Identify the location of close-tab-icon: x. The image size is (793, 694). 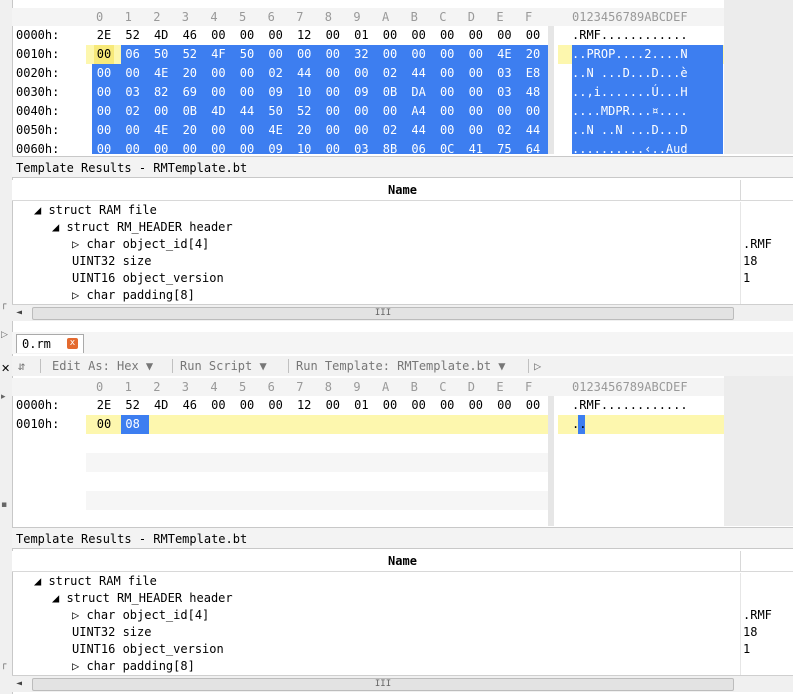
(72, 343).